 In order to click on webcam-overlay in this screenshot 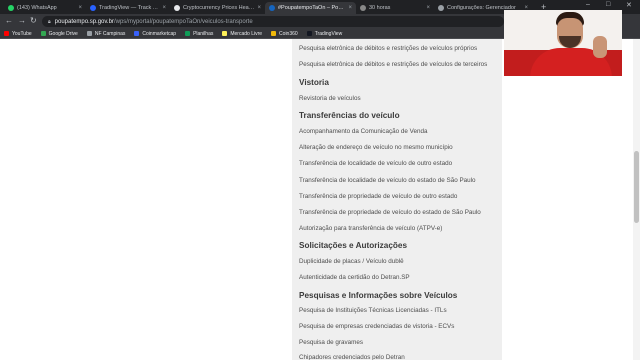, I will do `click(563, 43)`.